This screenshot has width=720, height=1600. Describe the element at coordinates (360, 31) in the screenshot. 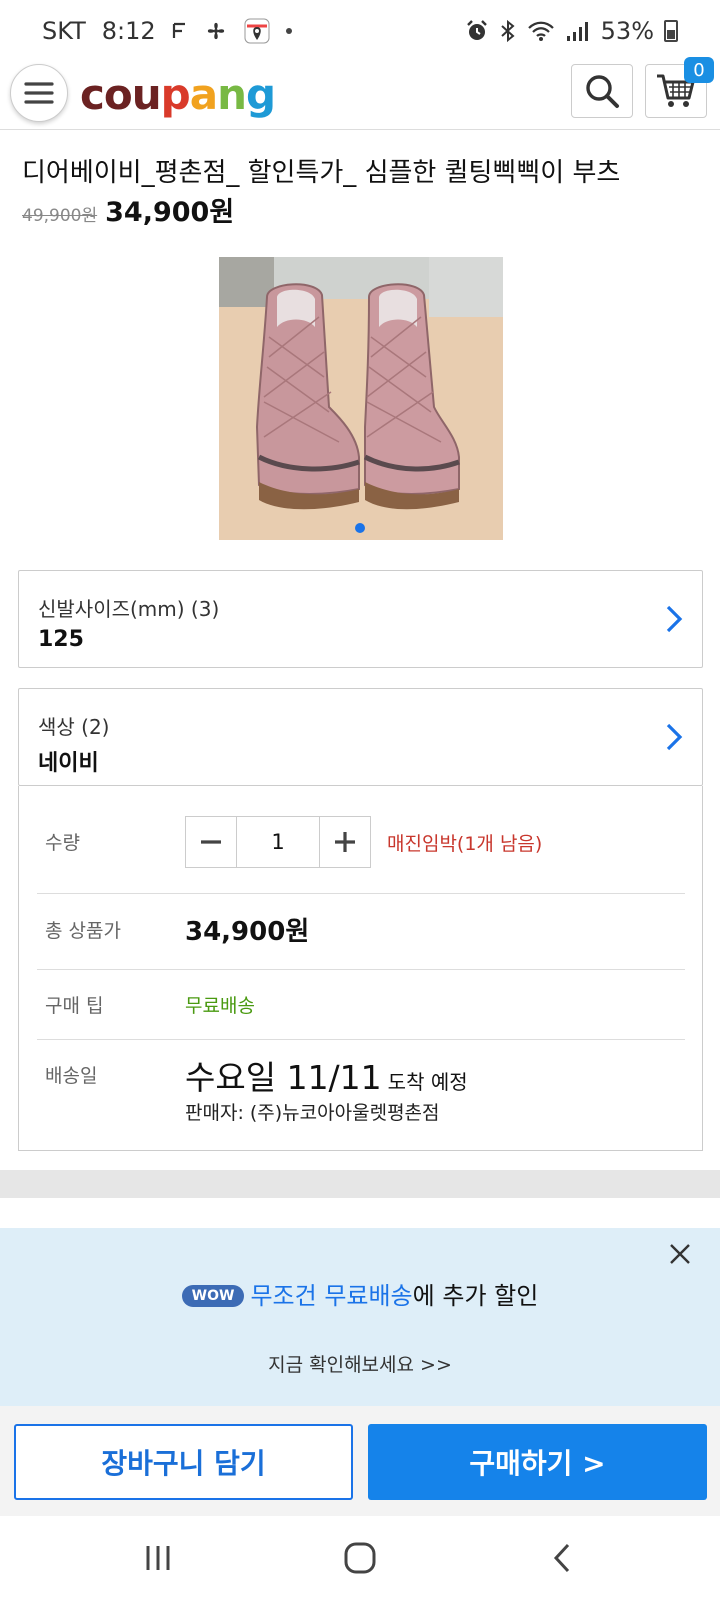

I see `status-bar: SKT 8:12 53%` at that location.